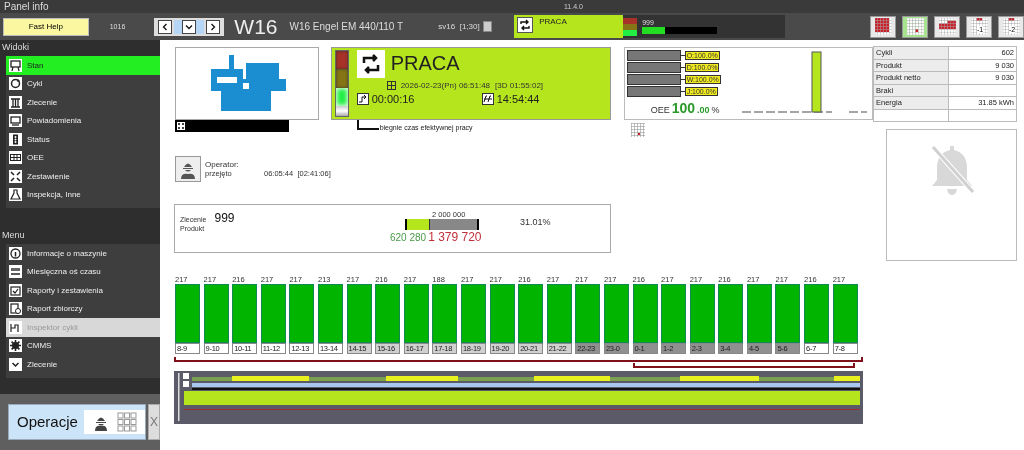 This screenshot has height=450, width=1024. I want to click on sidebar-item: Cykl, so click(83, 83).